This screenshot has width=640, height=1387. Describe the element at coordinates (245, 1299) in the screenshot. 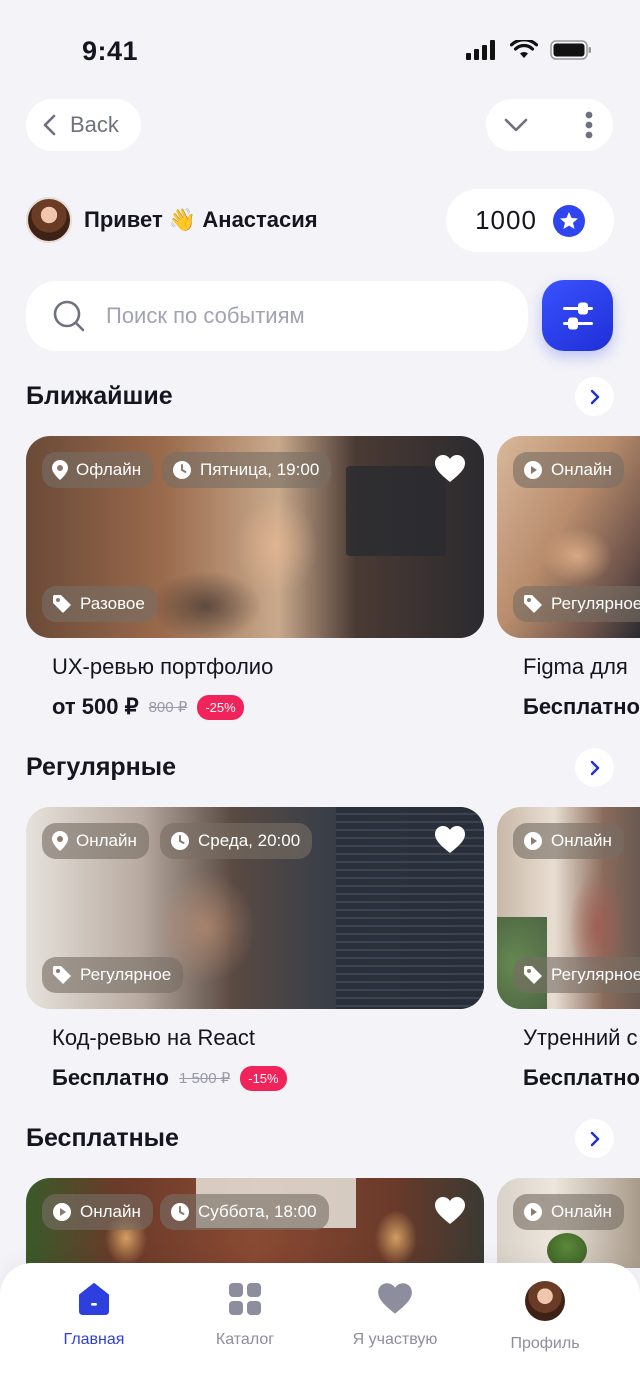

I see `grid-icon` at that location.